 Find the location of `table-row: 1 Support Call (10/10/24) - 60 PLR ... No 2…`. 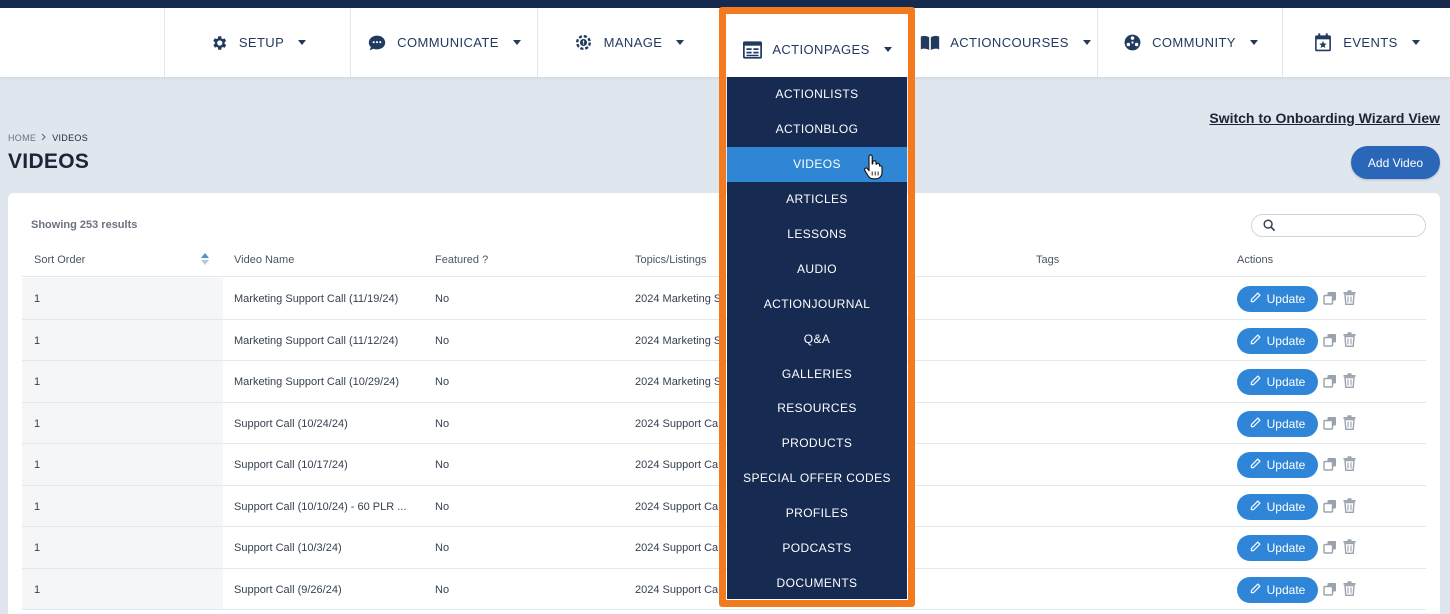

table-row: 1 Support Call (10/10/24) - 60 PLR ... No 2… is located at coordinates (724, 506).